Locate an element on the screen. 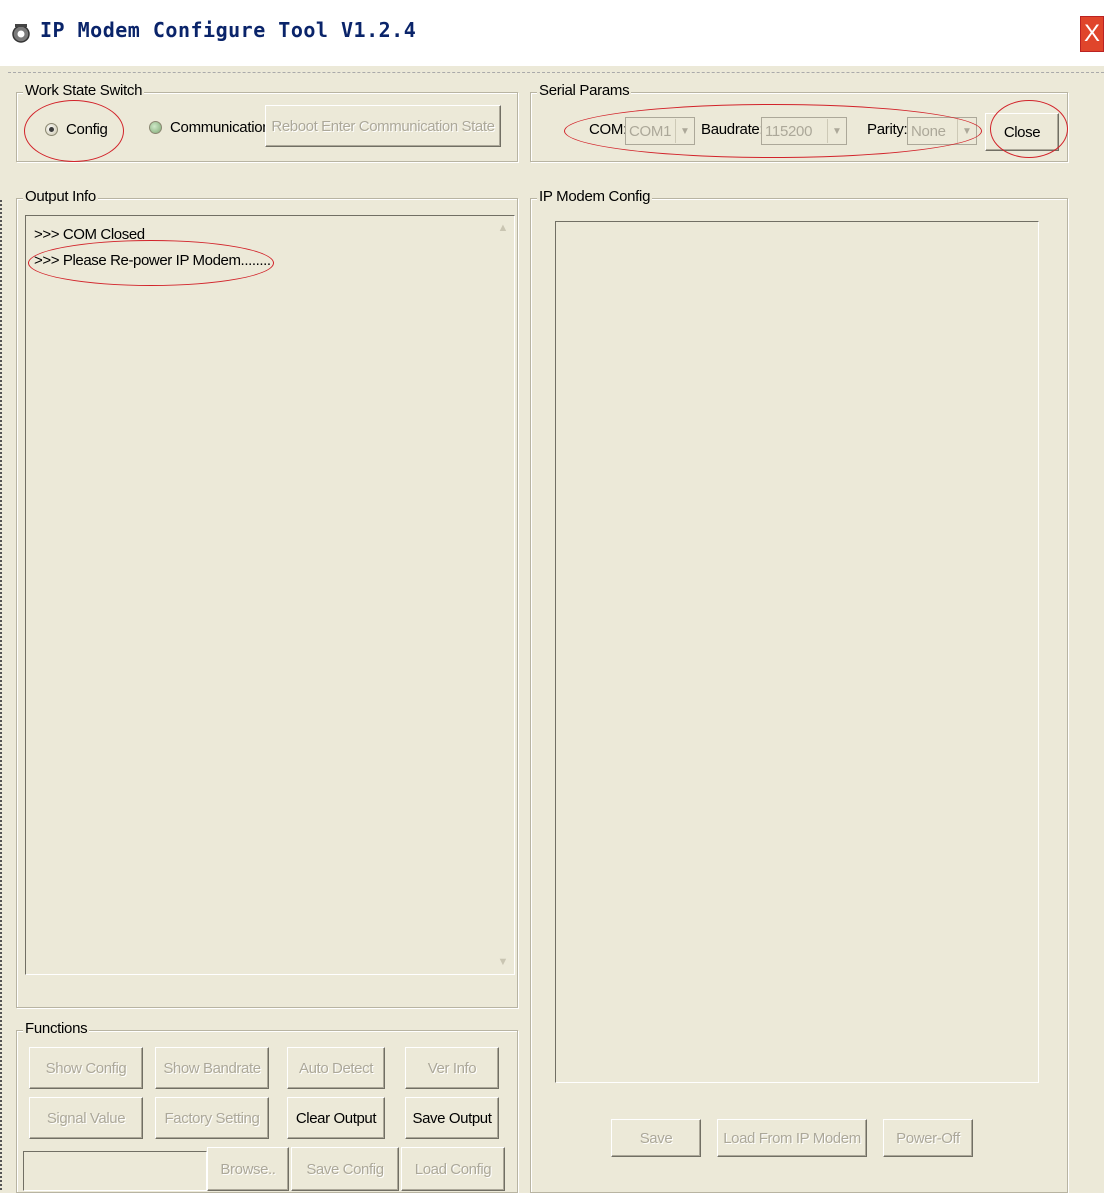  load-config-button: Load Config is located at coordinates (453, 1169).